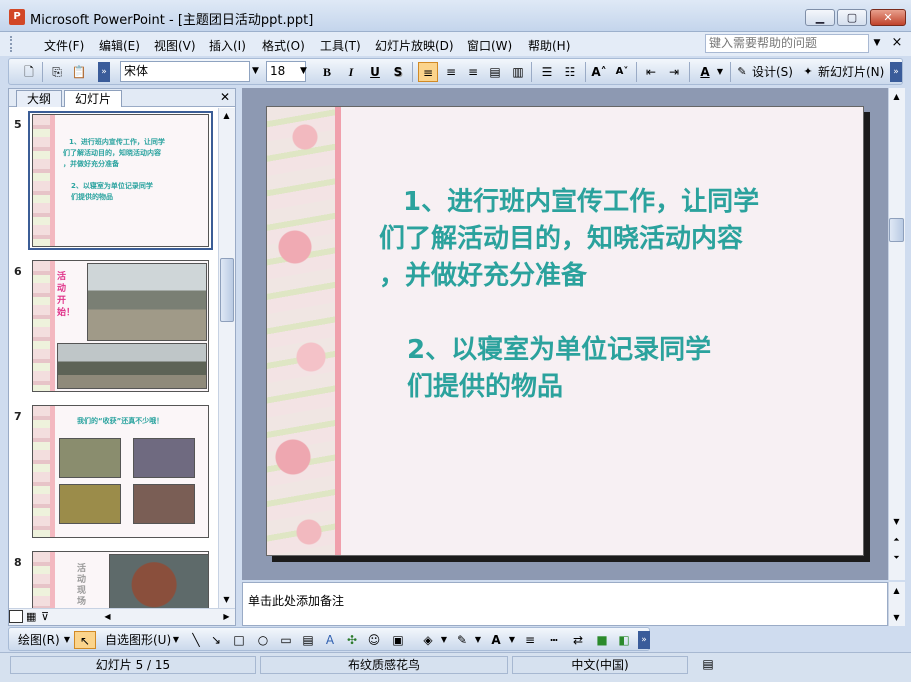  What do you see at coordinates (896, 557) in the screenshot?
I see `next-slide-icon: ⏷` at bounding box center [896, 557].